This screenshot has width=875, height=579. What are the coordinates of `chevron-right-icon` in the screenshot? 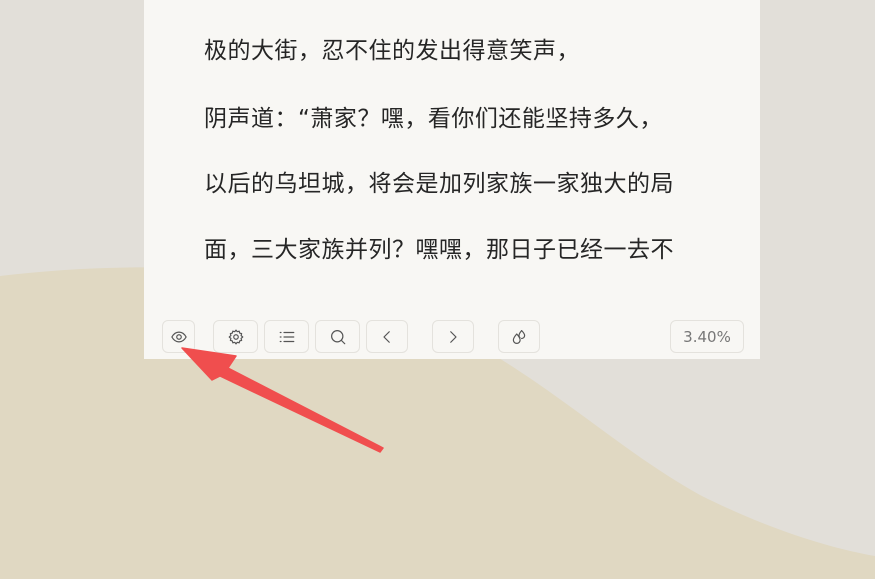 It's located at (453, 336).